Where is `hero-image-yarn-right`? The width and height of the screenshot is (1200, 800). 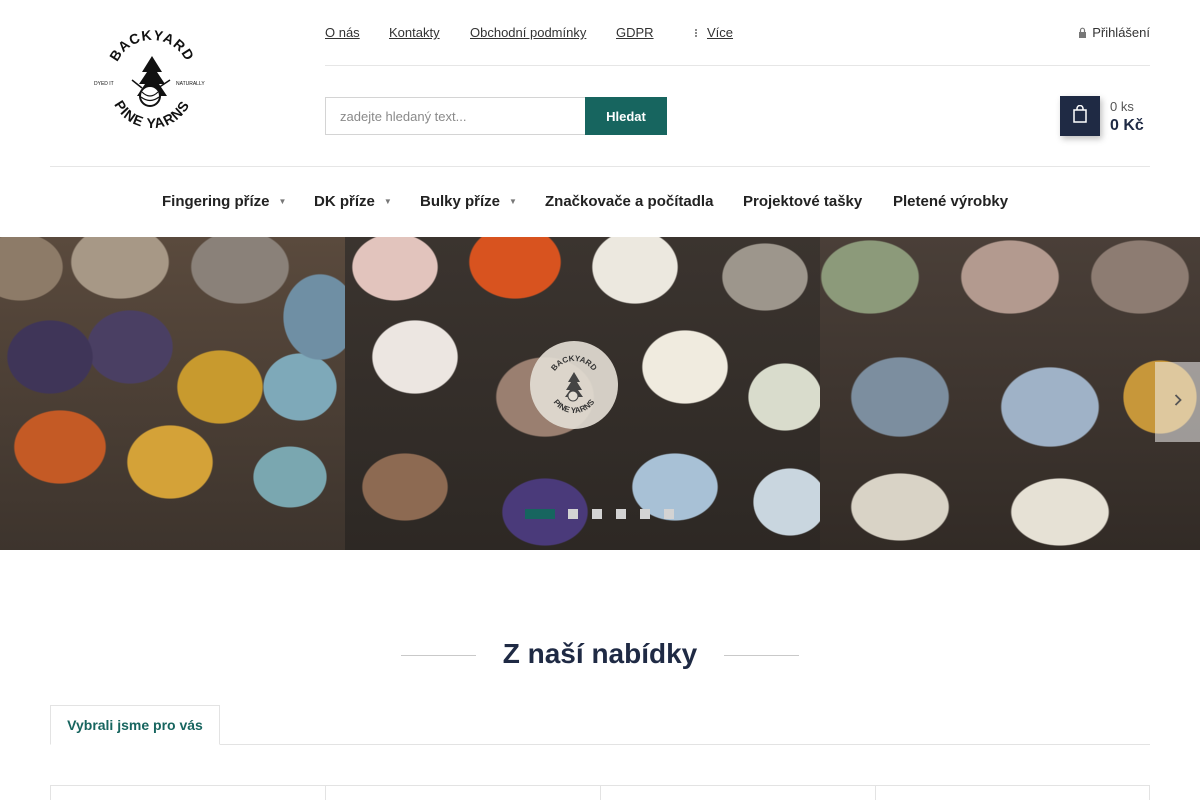
hero-image-yarn-right is located at coordinates (1010, 393).